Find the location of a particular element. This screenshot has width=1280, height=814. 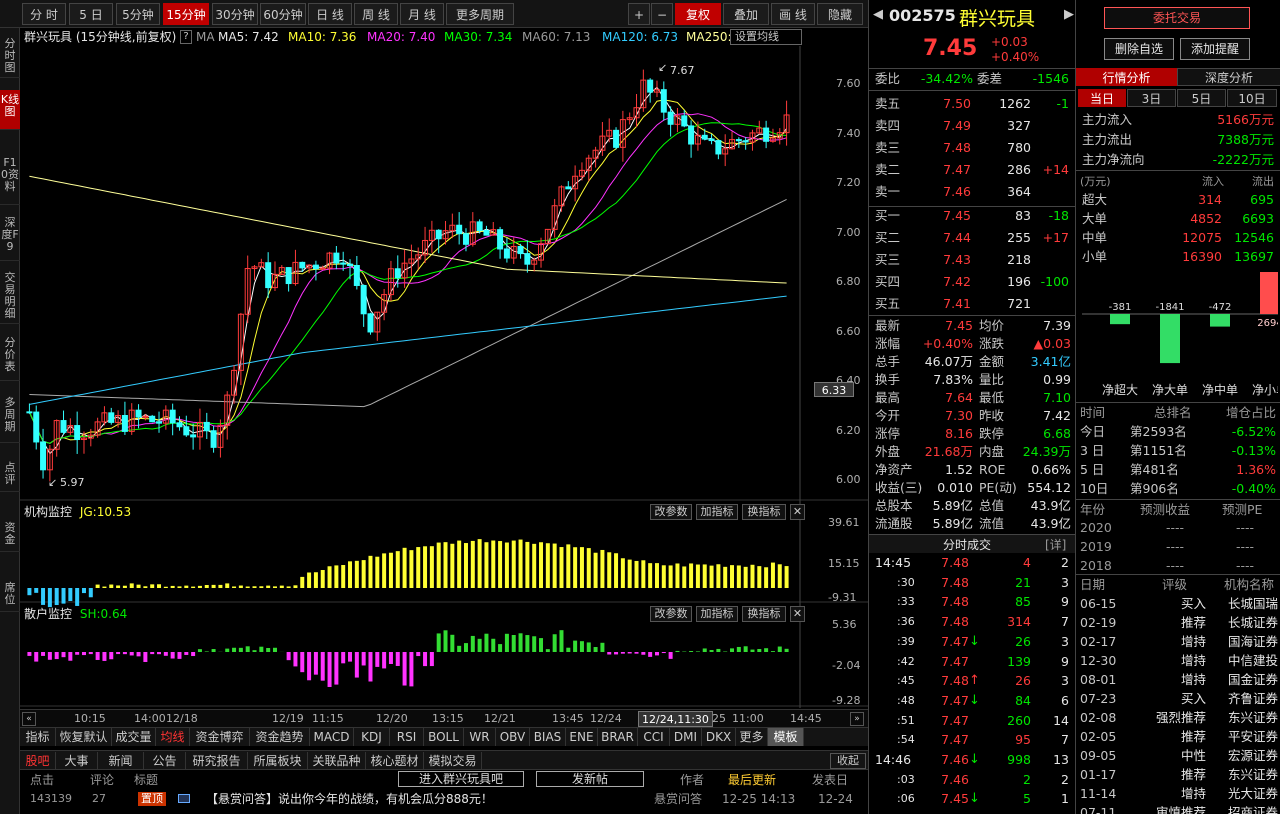

news-tab-7: 核心题材 is located at coordinates (395, 761).